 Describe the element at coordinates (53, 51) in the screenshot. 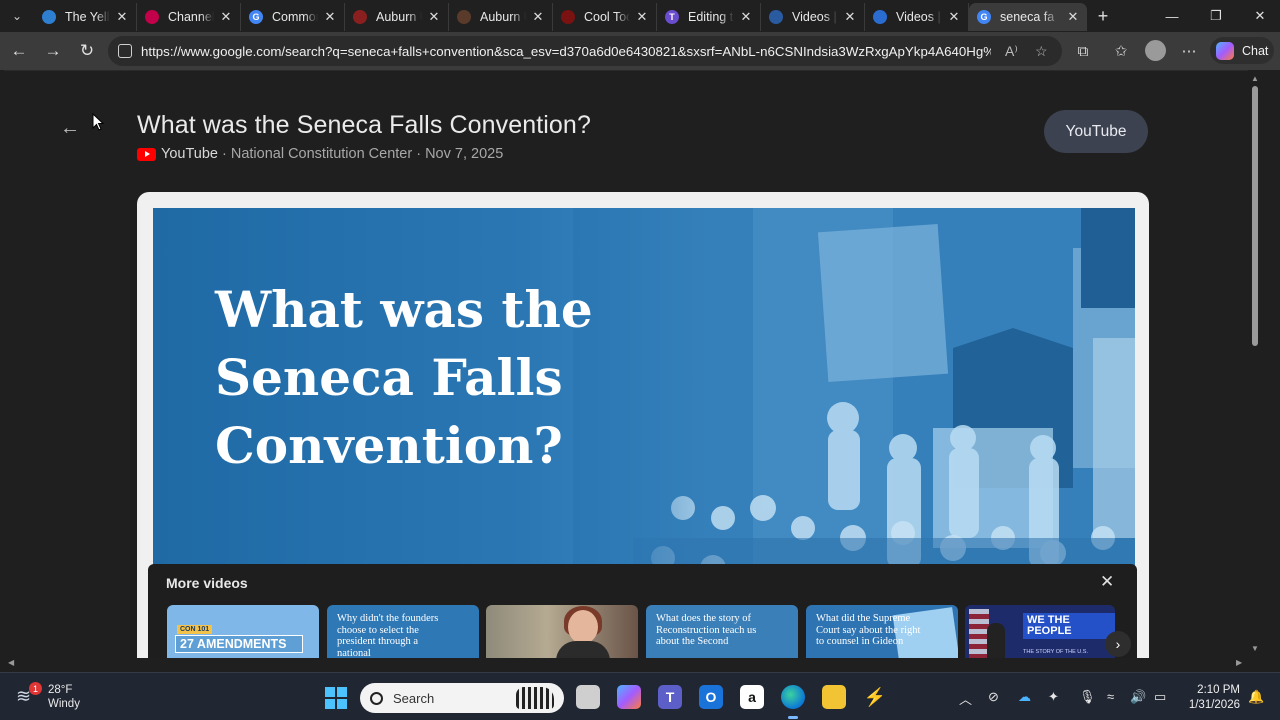

I see `forward-button: →` at that location.